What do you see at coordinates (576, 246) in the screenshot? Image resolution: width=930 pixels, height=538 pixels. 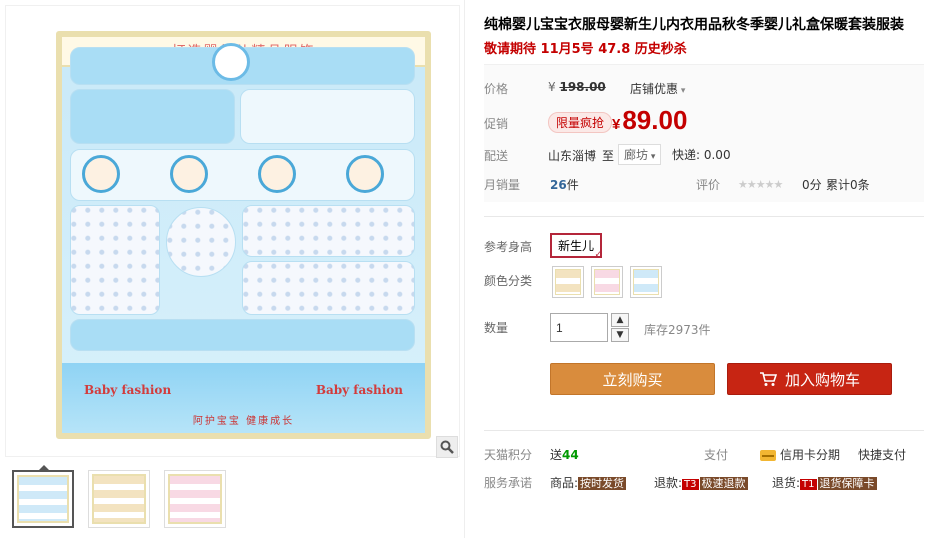 I see `size-option-newborn: 新生儿` at bounding box center [576, 246].